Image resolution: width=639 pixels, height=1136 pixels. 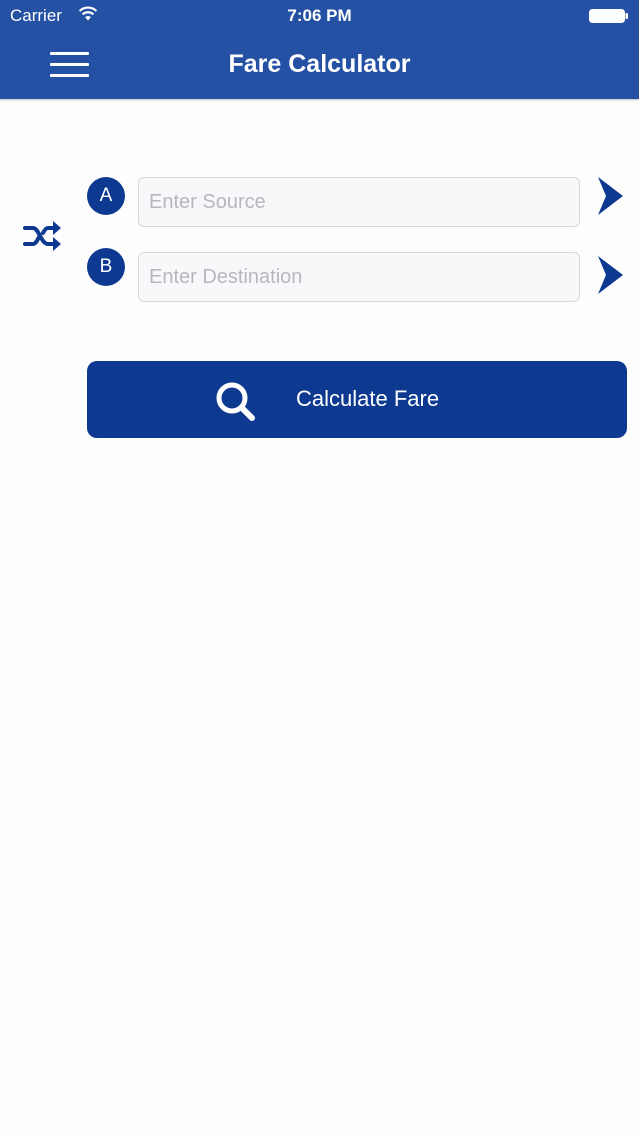 What do you see at coordinates (359, 277) in the screenshot?
I see `destination-input` at bounding box center [359, 277].